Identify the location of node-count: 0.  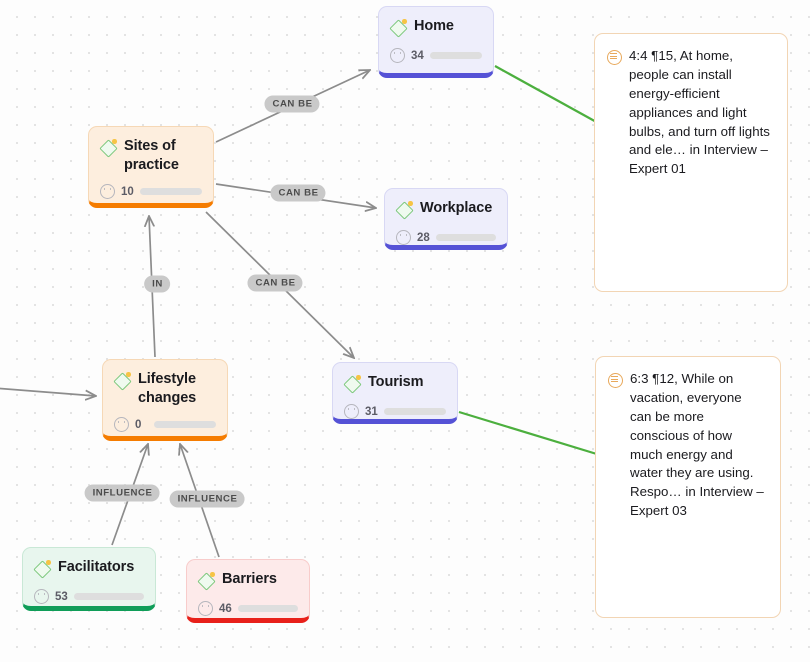
(138, 424).